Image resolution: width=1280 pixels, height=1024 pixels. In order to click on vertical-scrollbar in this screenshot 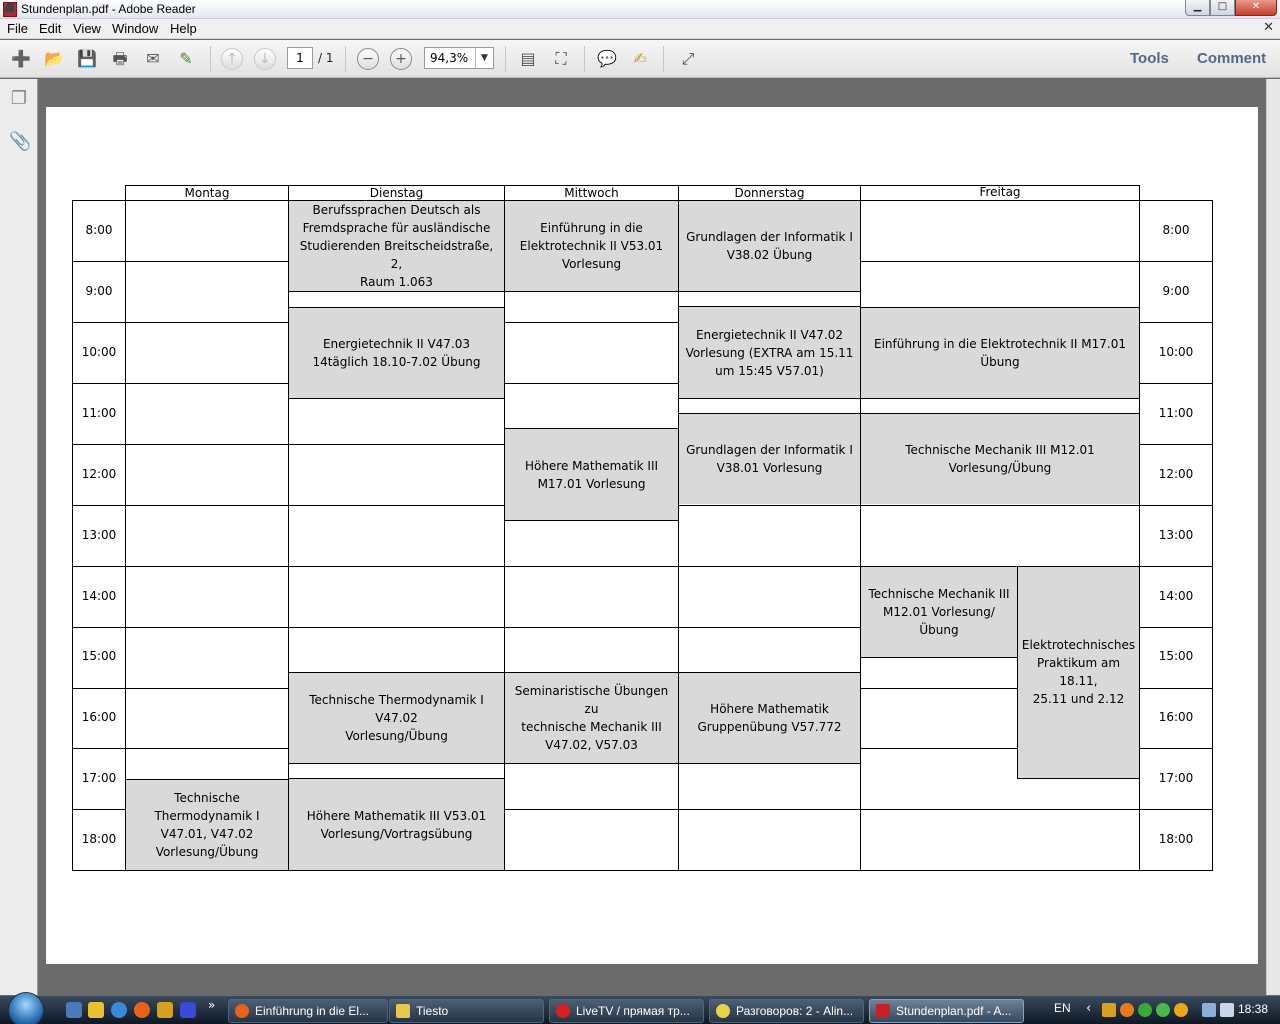, I will do `click(1273, 537)`.